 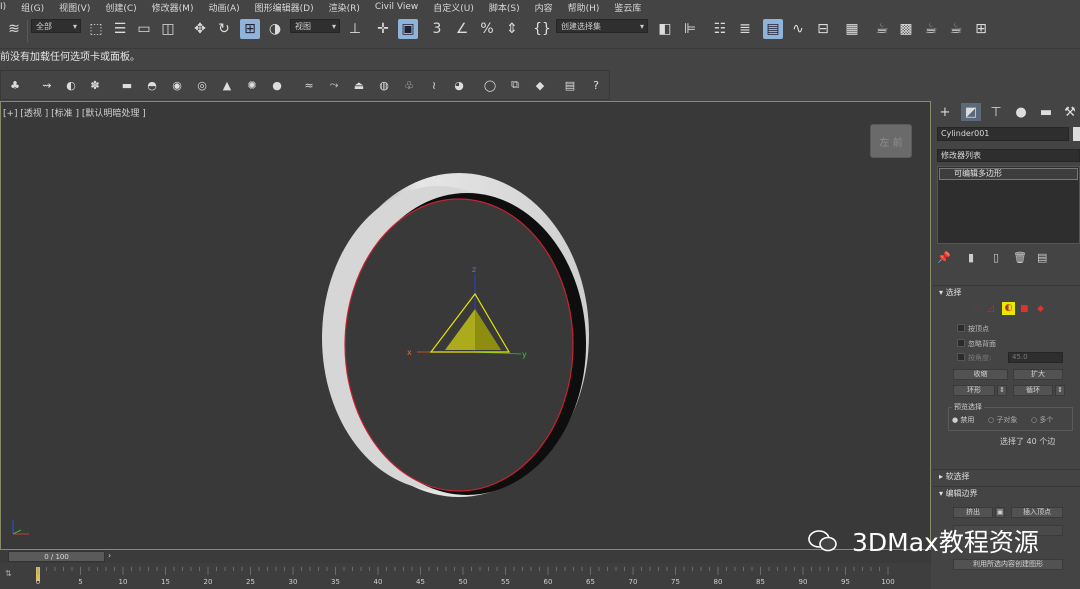 What do you see at coordinates (945, 112) in the screenshot?
I see `create-tab-icon: +` at bounding box center [945, 112].